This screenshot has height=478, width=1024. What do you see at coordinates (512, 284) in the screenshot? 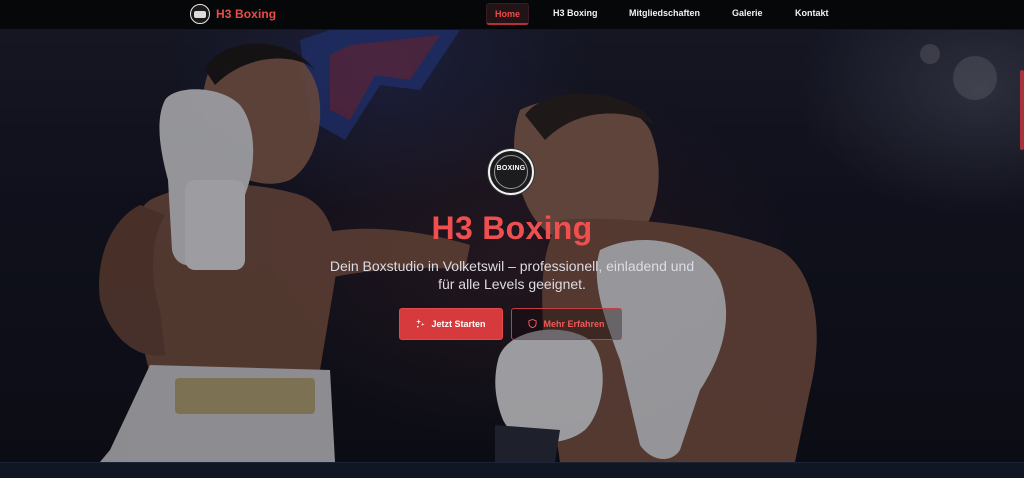
I see `hero-subtitle-line2: für alle Levels geeignet.` at bounding box center [512, 284].